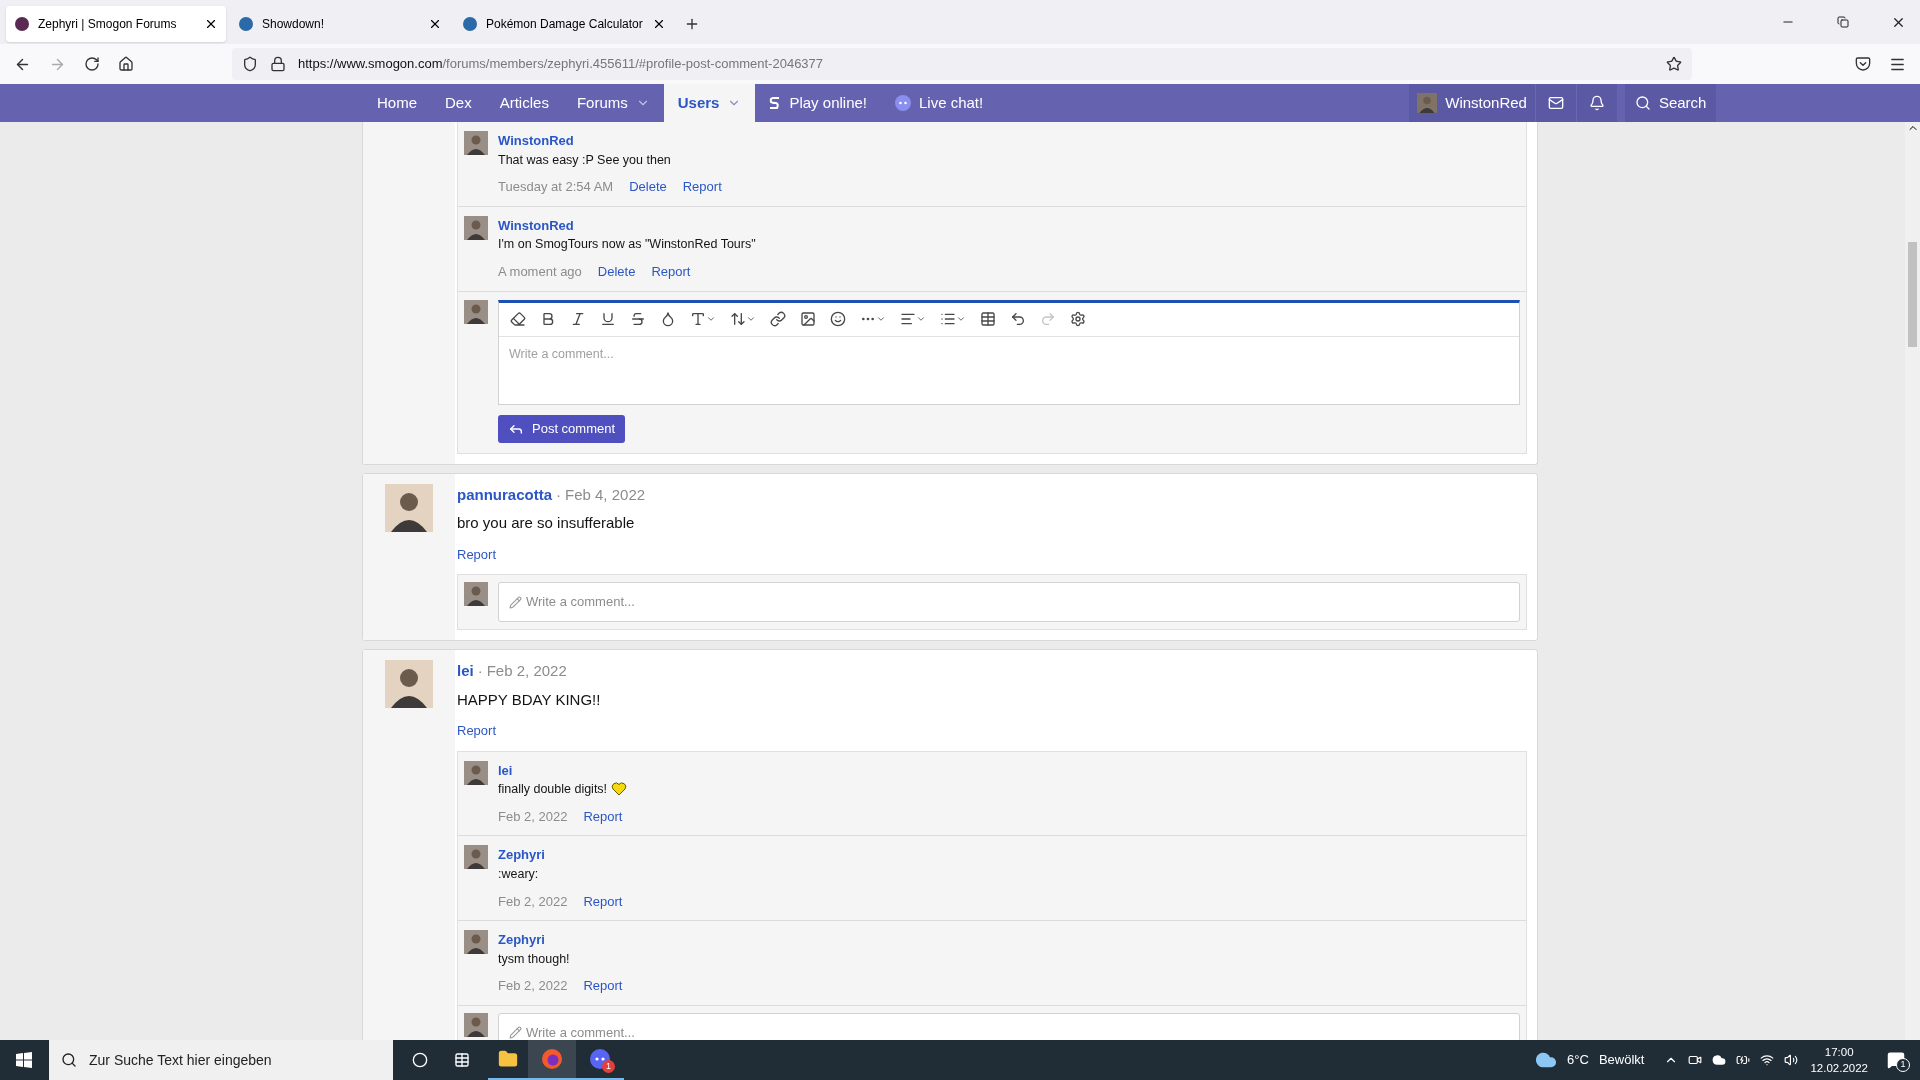  I want to click on shield-icon, so click(250, 64).